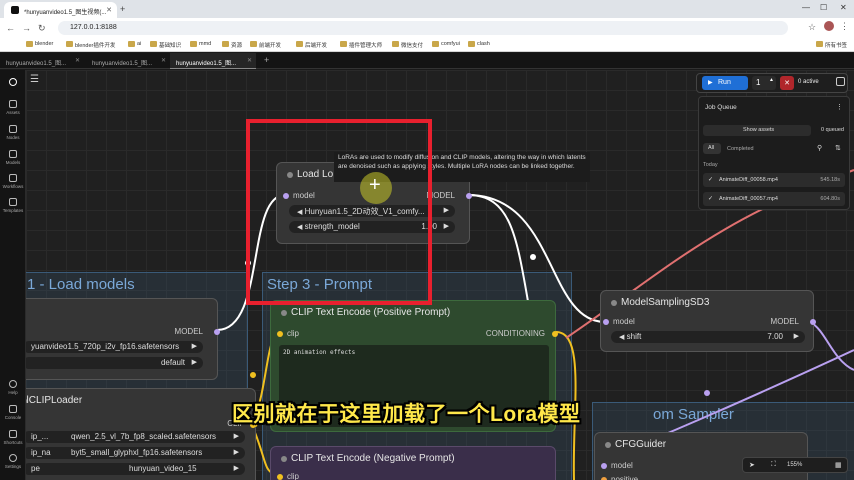 The width and height of the screenshot is (854, 480). I want to click on highlight-box, so click(339, 212).